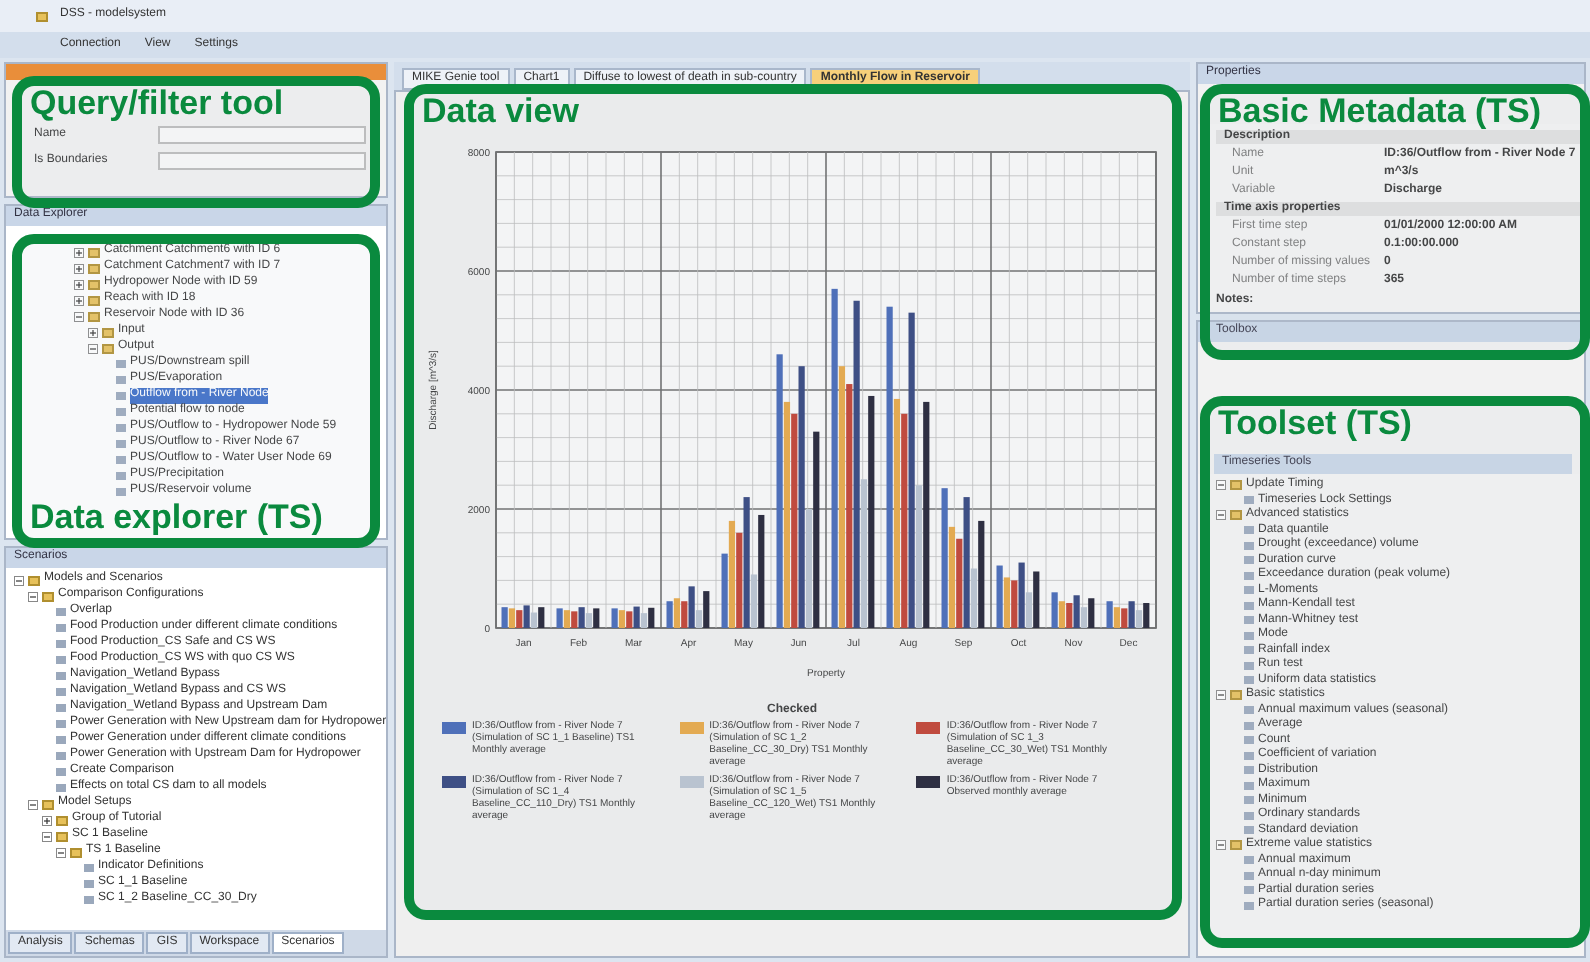  I want to click on callout-label: Toolset (TS), so click(1315, 425).